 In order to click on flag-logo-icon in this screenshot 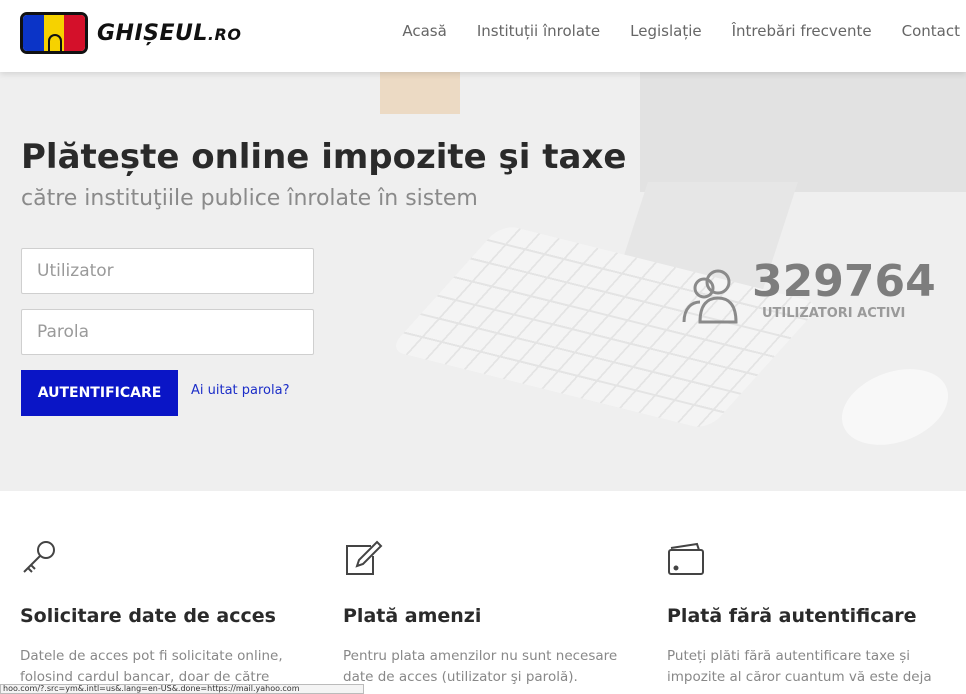, I will do `click(54, 33)`.